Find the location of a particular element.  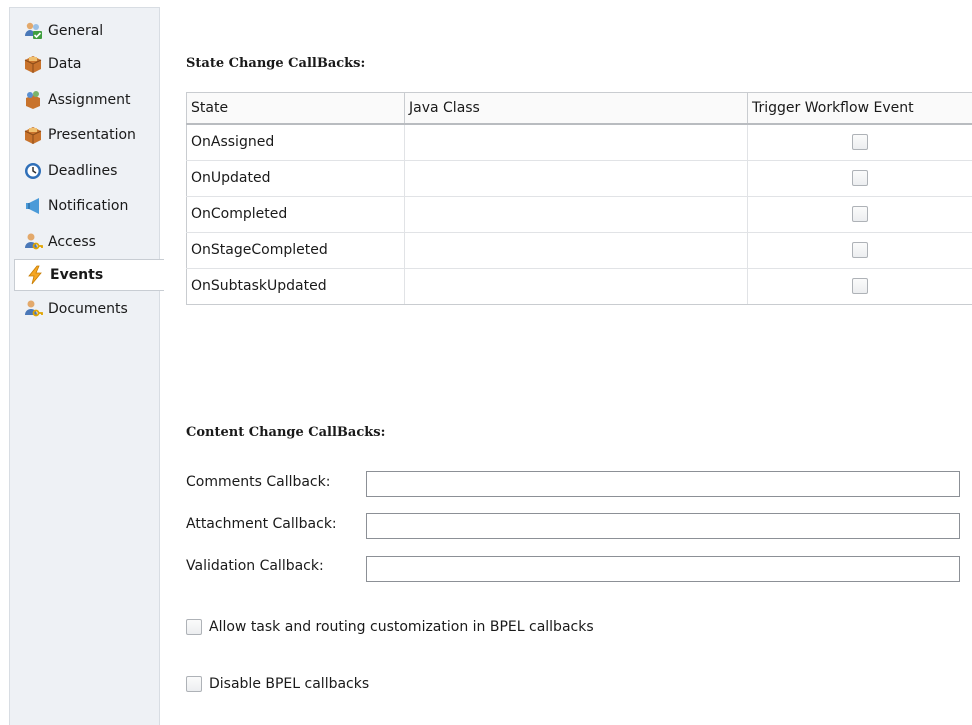

lightning-icon is located at coordinates (35, 275).